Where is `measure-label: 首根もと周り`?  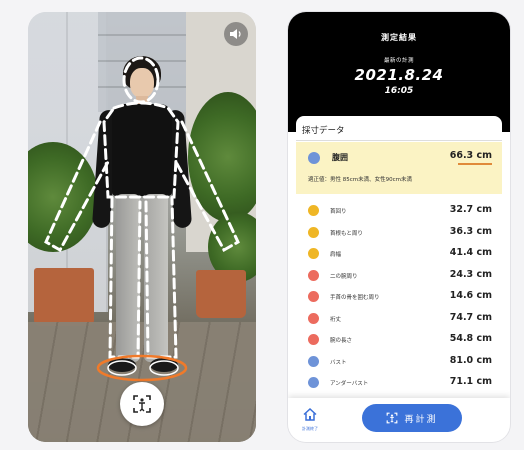
measure-label: 首根もと周り is located at coordinates (346, 233).